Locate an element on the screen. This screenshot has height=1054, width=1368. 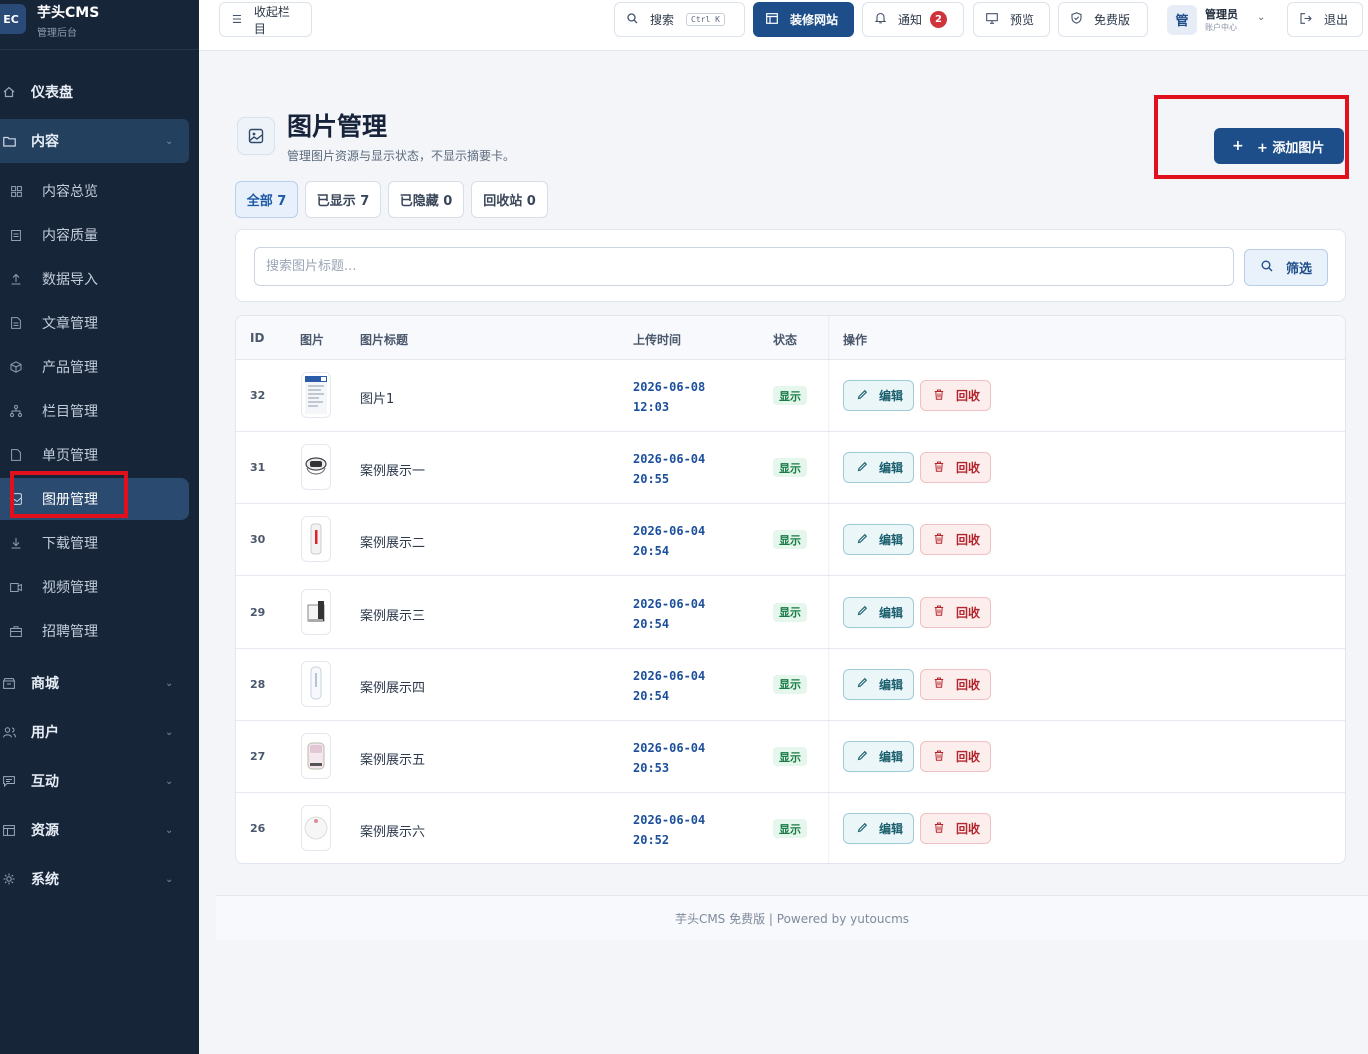
cell-title: 案例展示二 is located at coordinates (393, 544).